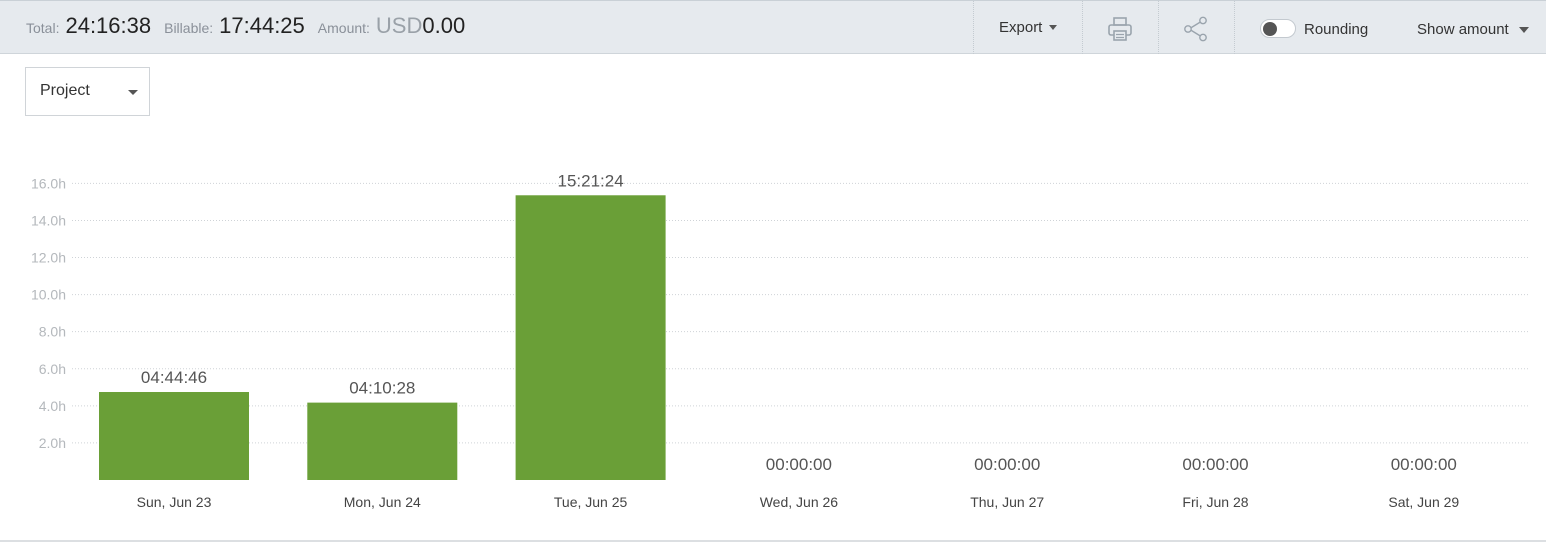 This screenshot has height=542, width=1546. What do you see at coordinates (591, 502) in the screenshot?
I see `x-category-label: Tue, Jun 25` at bounding box center [591, 502].